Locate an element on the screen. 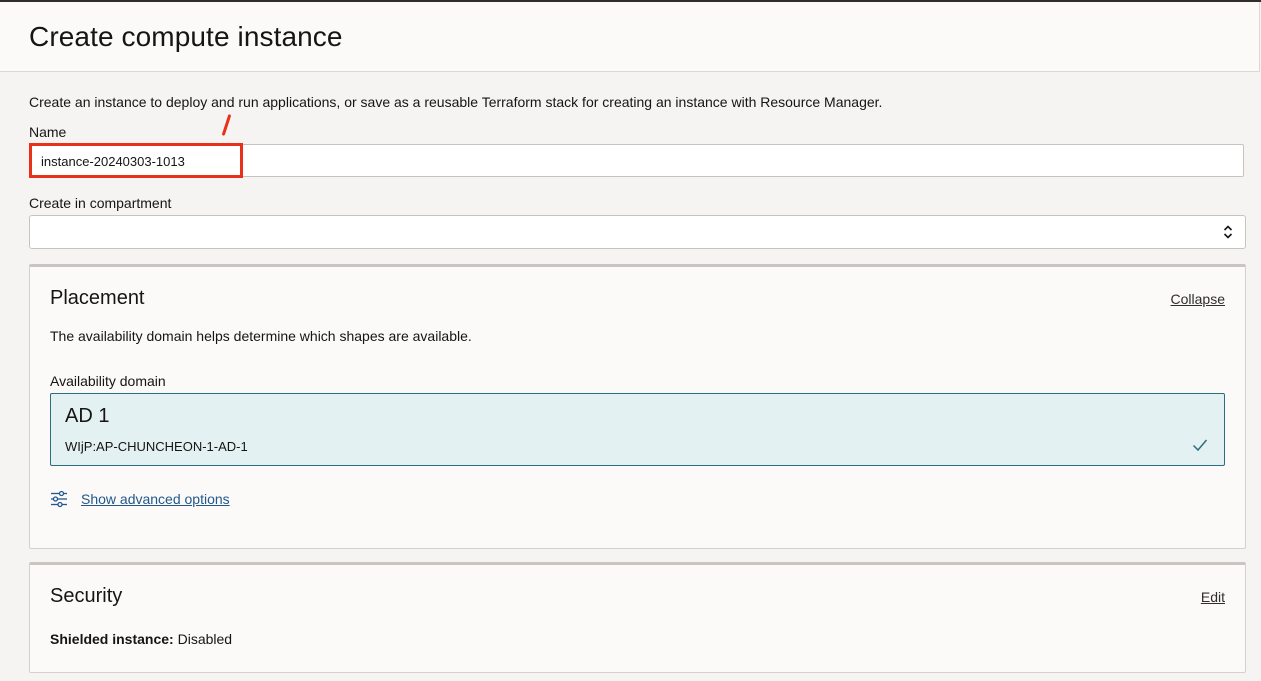 The width and height of the screenshot is (1261, 681). annotation-highlight-box is located at coordinates (136, 160).